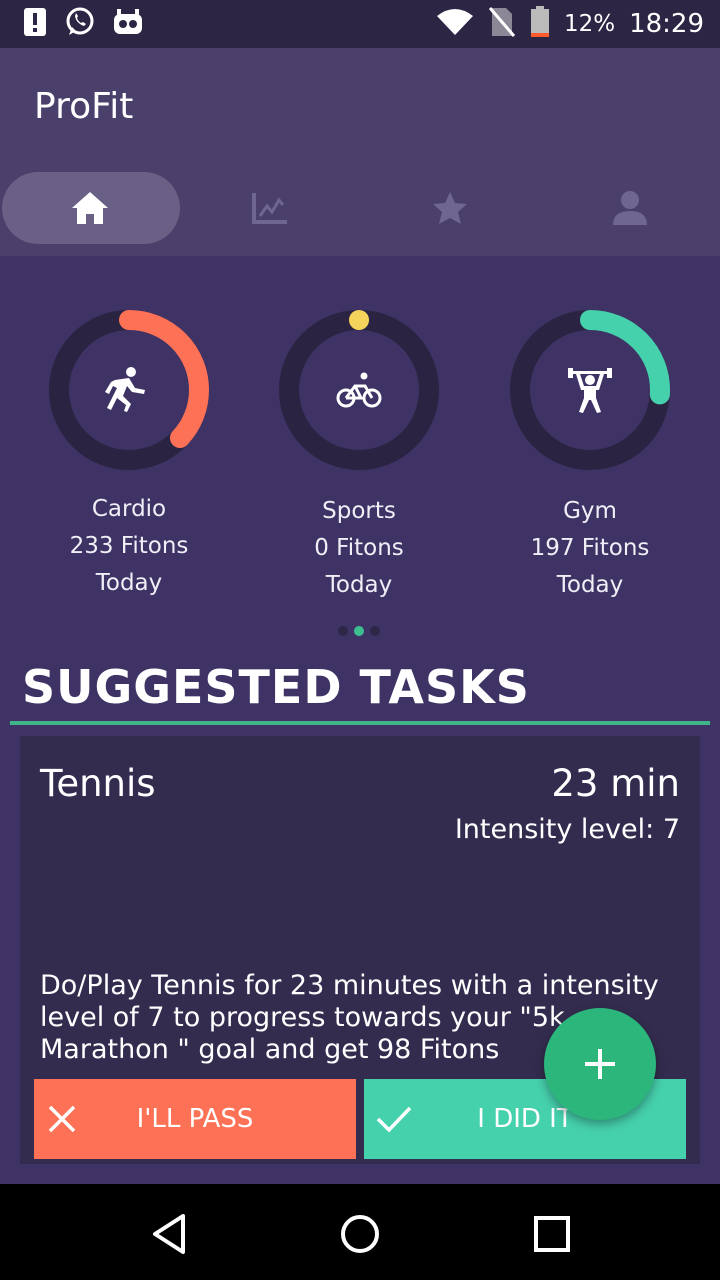 This screenshot has height=1280, width=720. I want to click on clock: 18:29, so click(666, 24).